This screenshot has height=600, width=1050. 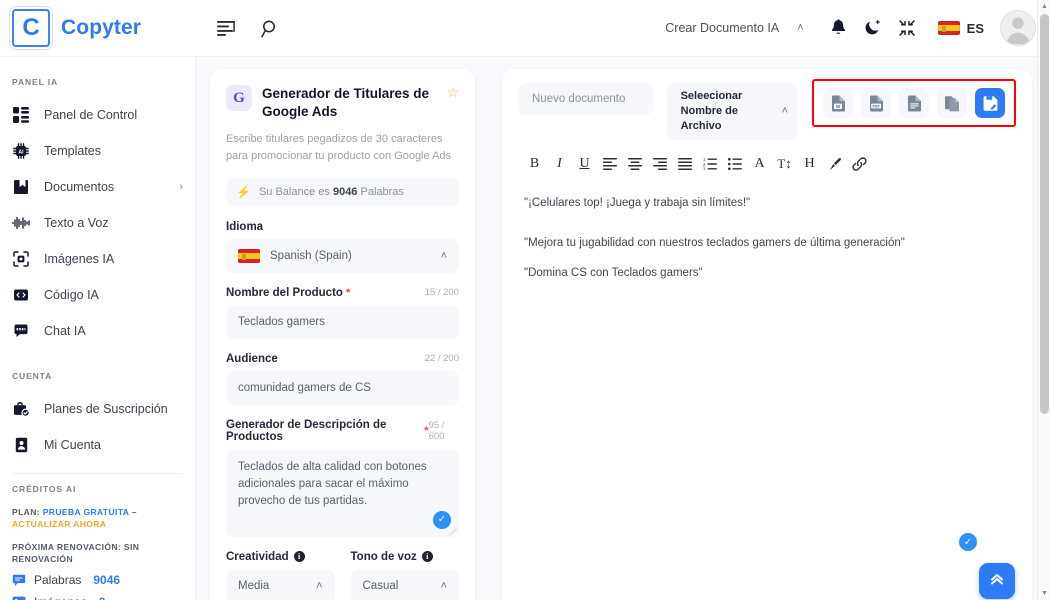 I want to click on create-document-chevron-up-icon: ˄, so click(x=800, y=28).